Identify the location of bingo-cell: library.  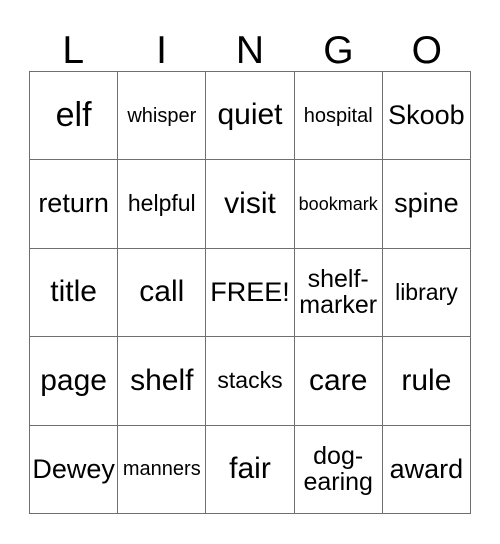
(426, 293).